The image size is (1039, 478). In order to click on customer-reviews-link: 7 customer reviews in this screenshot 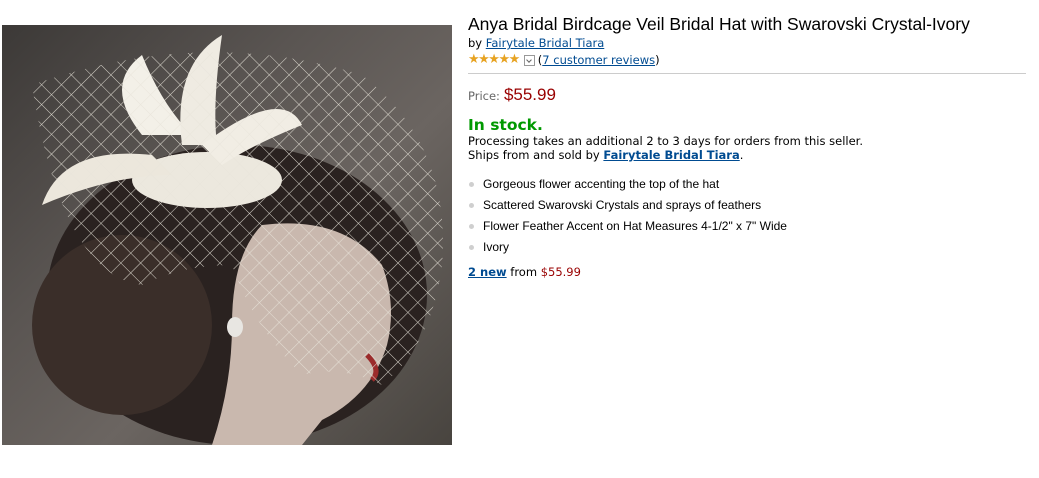, I will do `click(598, 60)`.